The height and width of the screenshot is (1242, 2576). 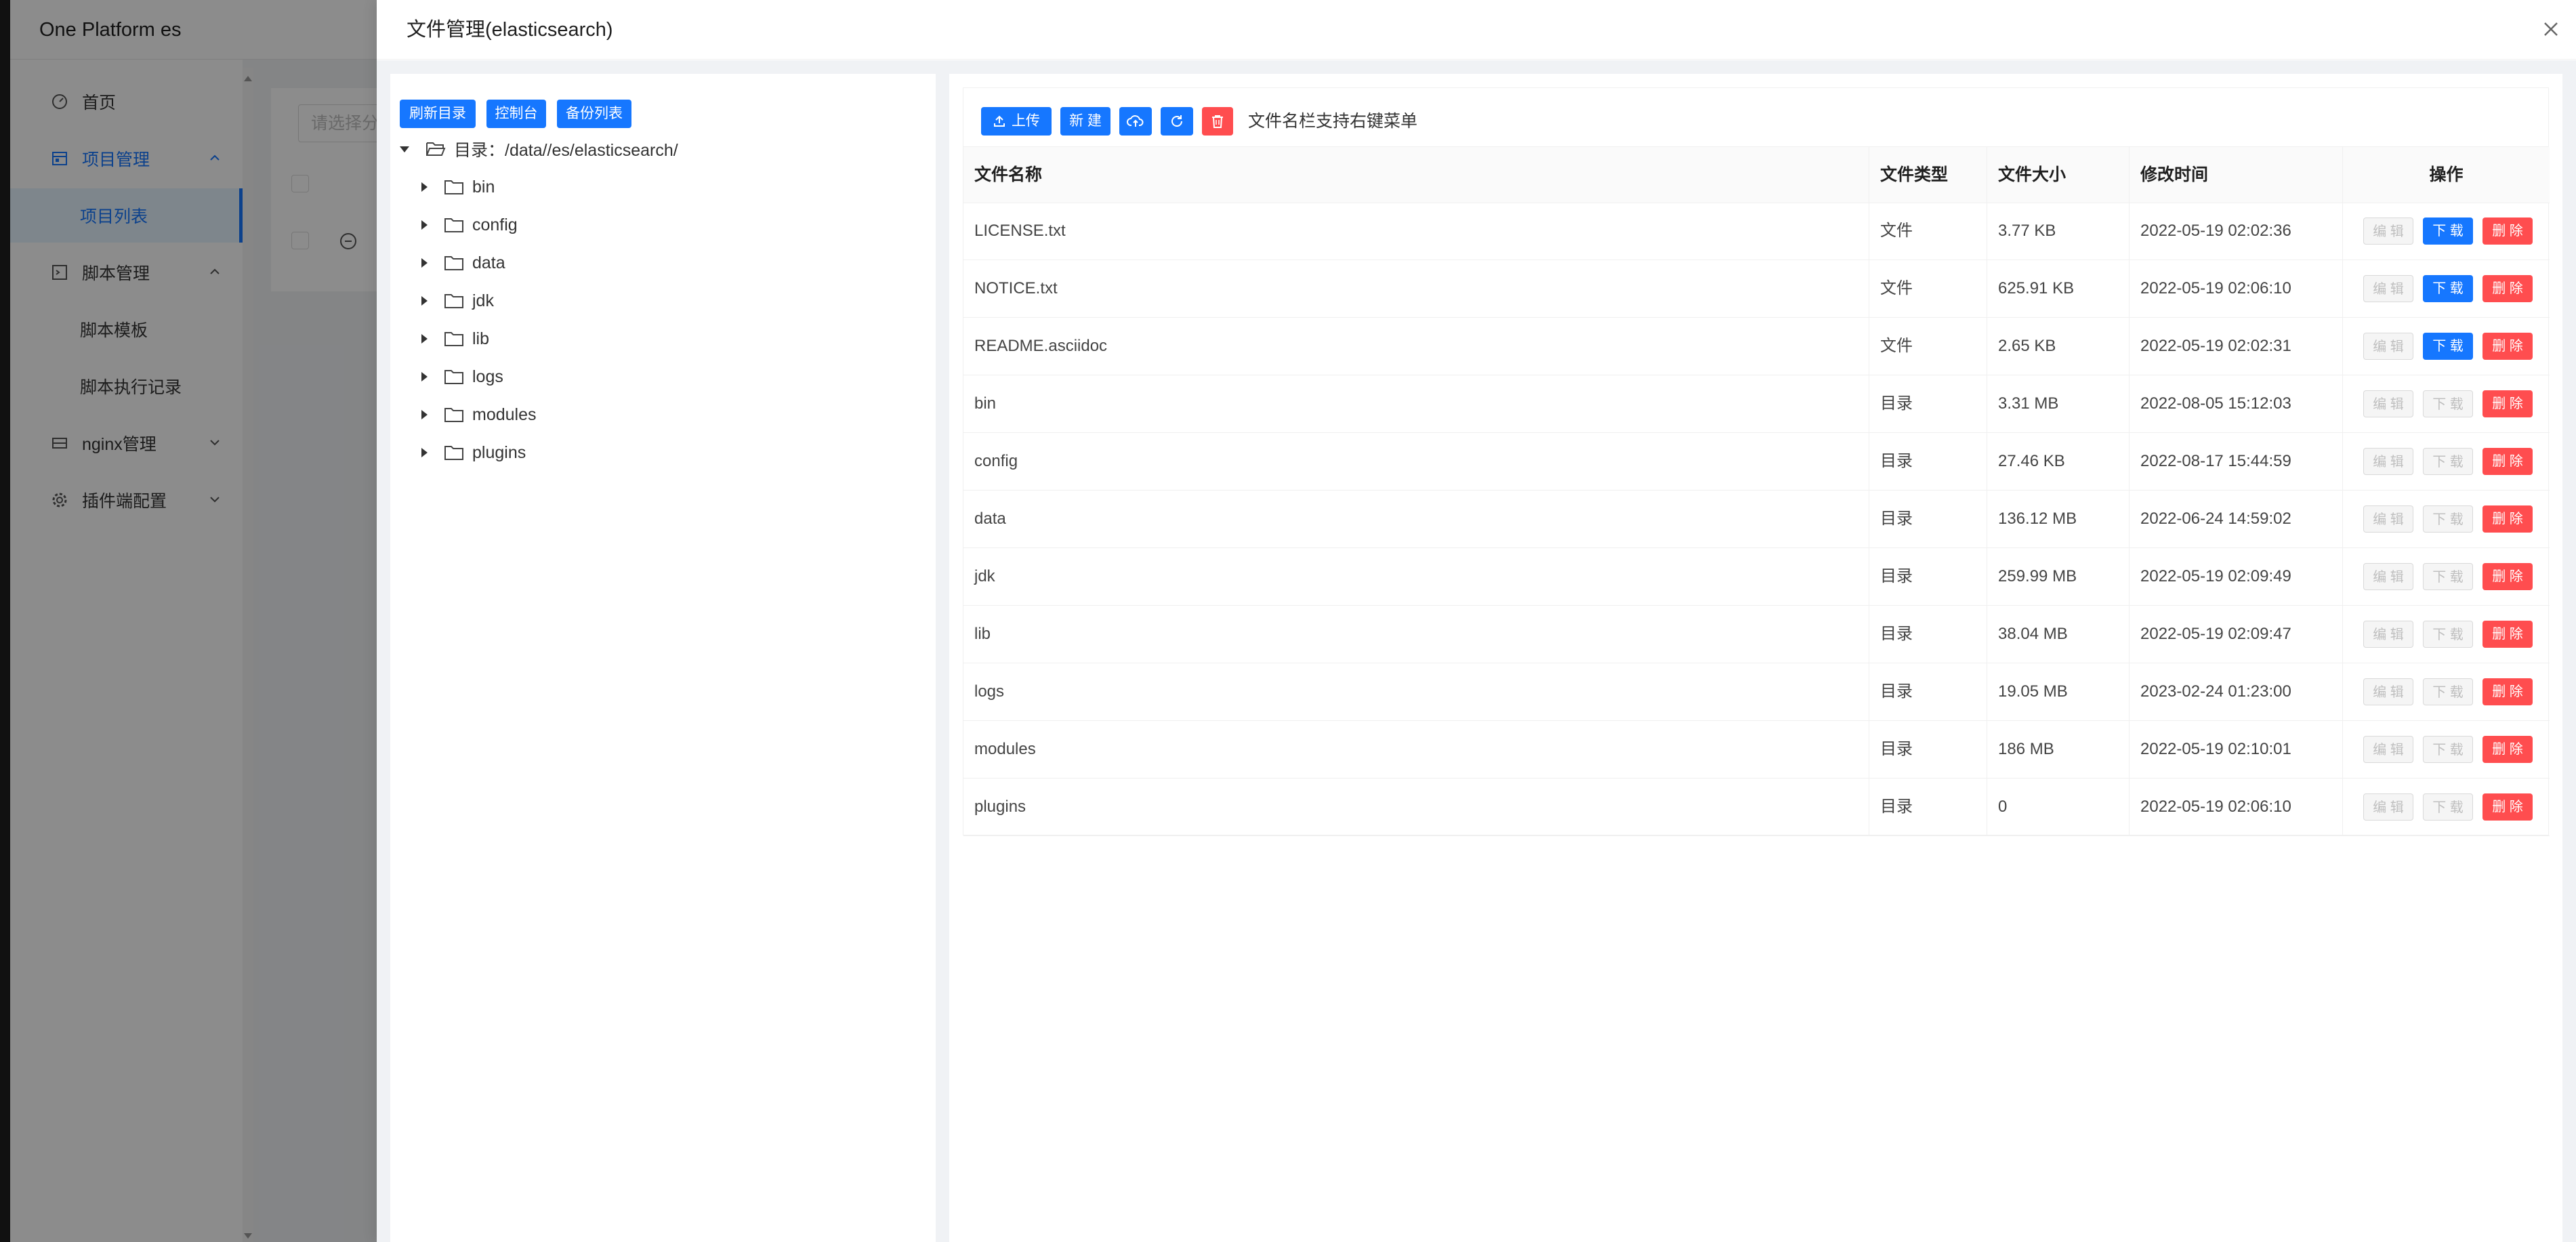 What do you see at coordinates (2058, 576) in the screenshot?
I see `file-size-cell: 259.99 MB` at bounding box center [2058, 576].